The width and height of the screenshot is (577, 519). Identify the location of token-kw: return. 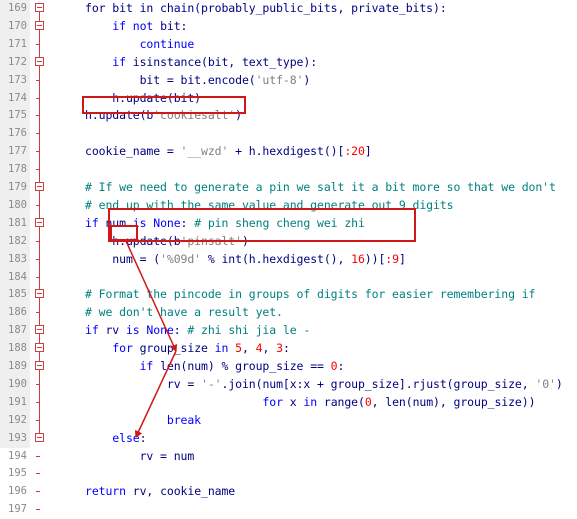
(105, 491).